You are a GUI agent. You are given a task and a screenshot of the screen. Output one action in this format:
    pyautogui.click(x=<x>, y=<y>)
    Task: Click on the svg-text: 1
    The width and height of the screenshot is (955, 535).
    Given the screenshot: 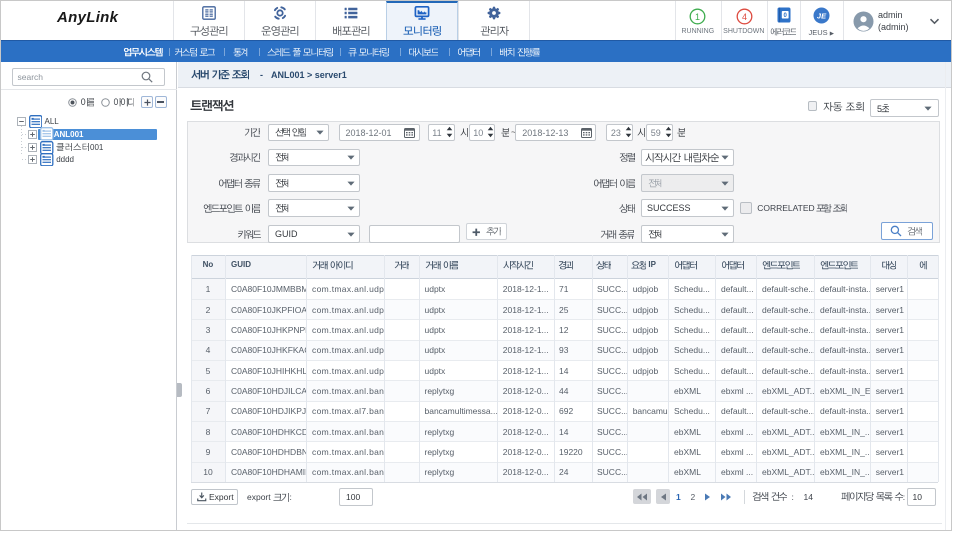 What is the action you would take?
    pyautogui.click(x=697, y=16)
    